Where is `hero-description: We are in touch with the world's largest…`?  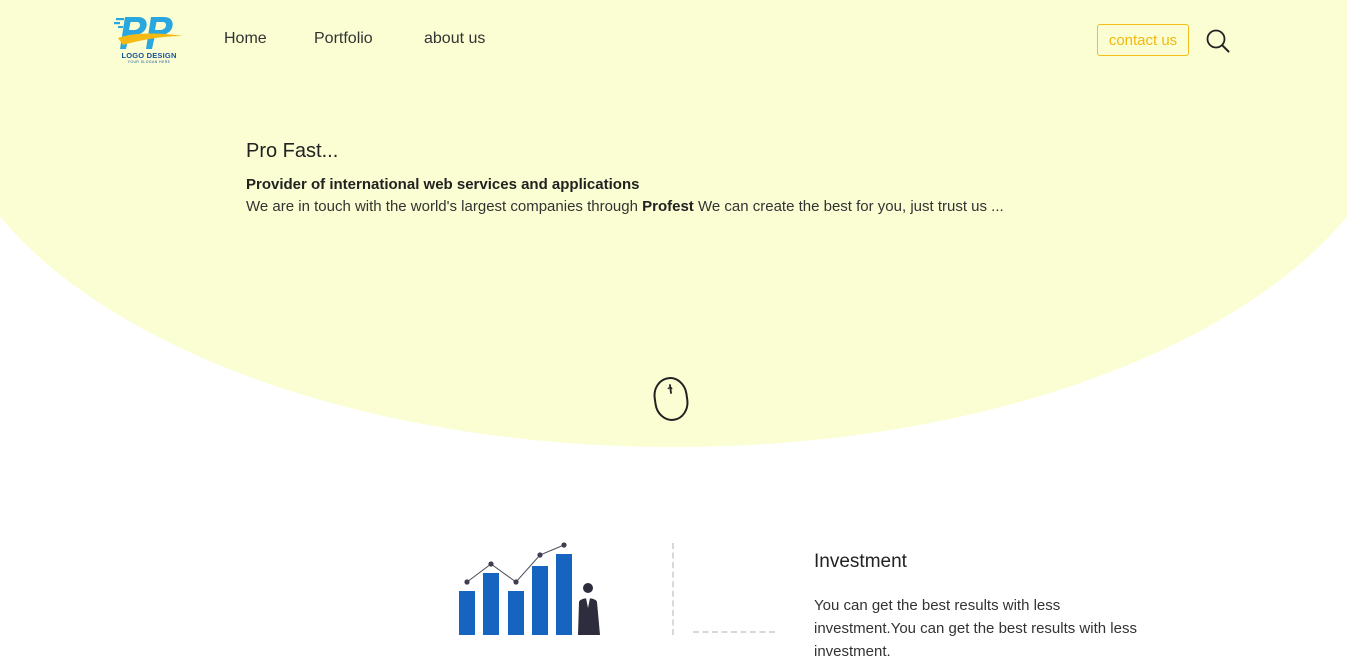
hero-description: We are in touch with the world's largest… is located at coordinates (625, 206).